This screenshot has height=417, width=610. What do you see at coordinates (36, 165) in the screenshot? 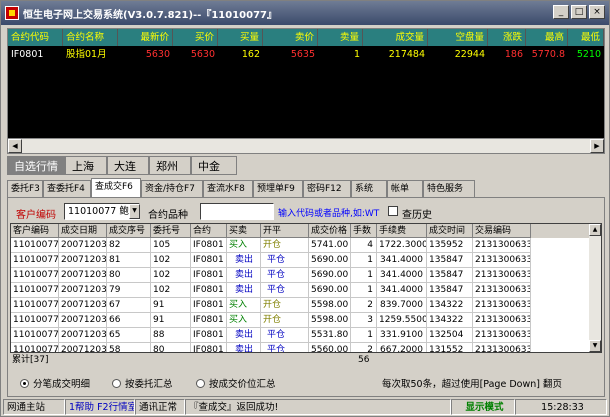
I see `tab-watchlist: 自选行情` at bounding box center [36, 165].